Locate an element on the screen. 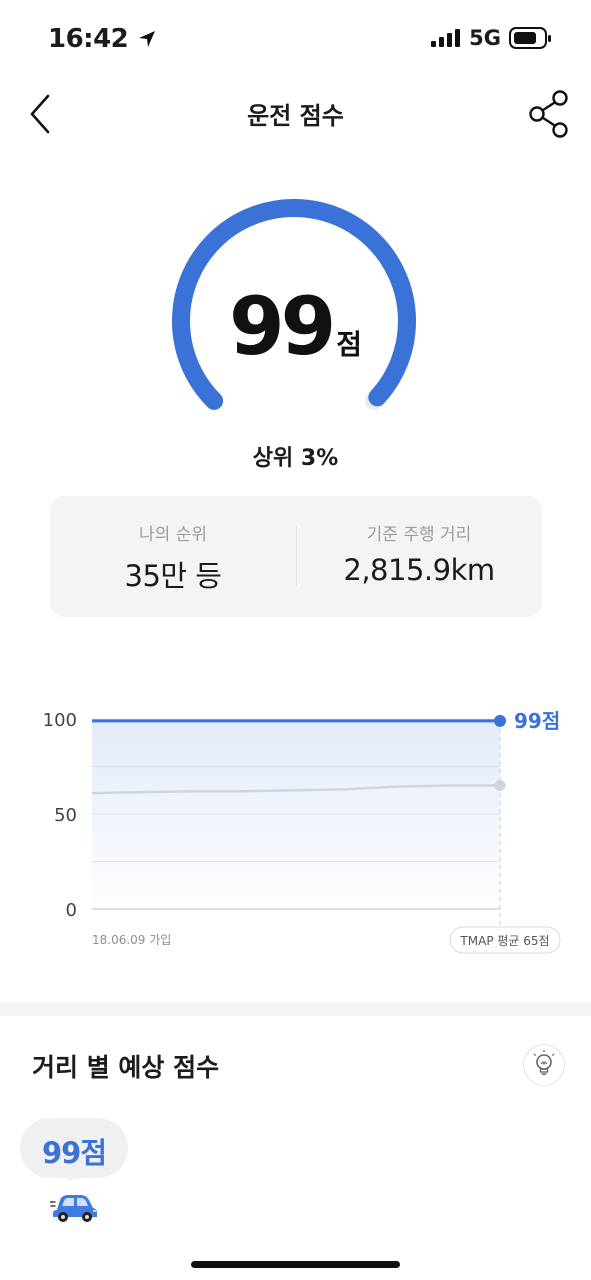 Image resolution: width=591 pixels, height=1280 pixels. home-indicator is located at coordinates (295, 1264).